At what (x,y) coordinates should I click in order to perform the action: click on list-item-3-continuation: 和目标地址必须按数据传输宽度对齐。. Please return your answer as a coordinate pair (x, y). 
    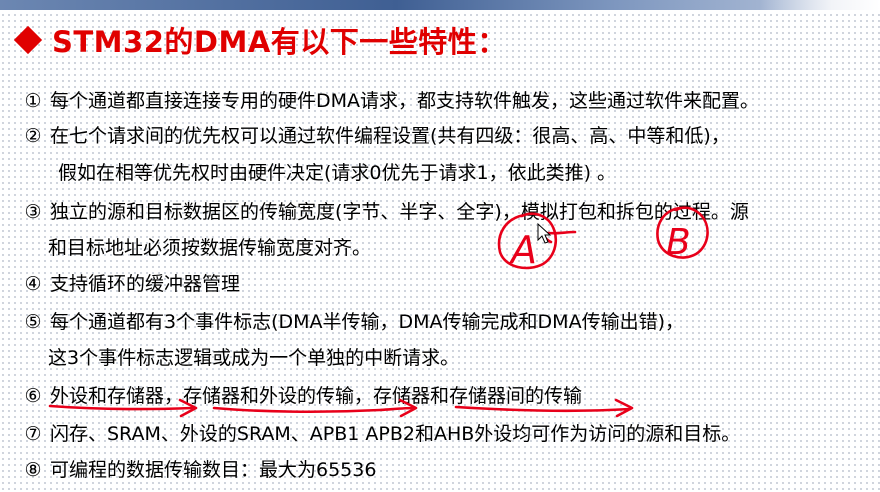
    Looking at the image, I should click on (209, 248).